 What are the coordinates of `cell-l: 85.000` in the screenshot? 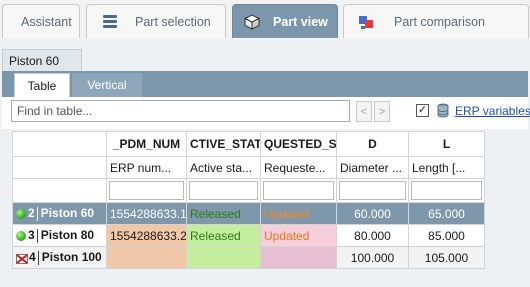 It's located at (446, 235).